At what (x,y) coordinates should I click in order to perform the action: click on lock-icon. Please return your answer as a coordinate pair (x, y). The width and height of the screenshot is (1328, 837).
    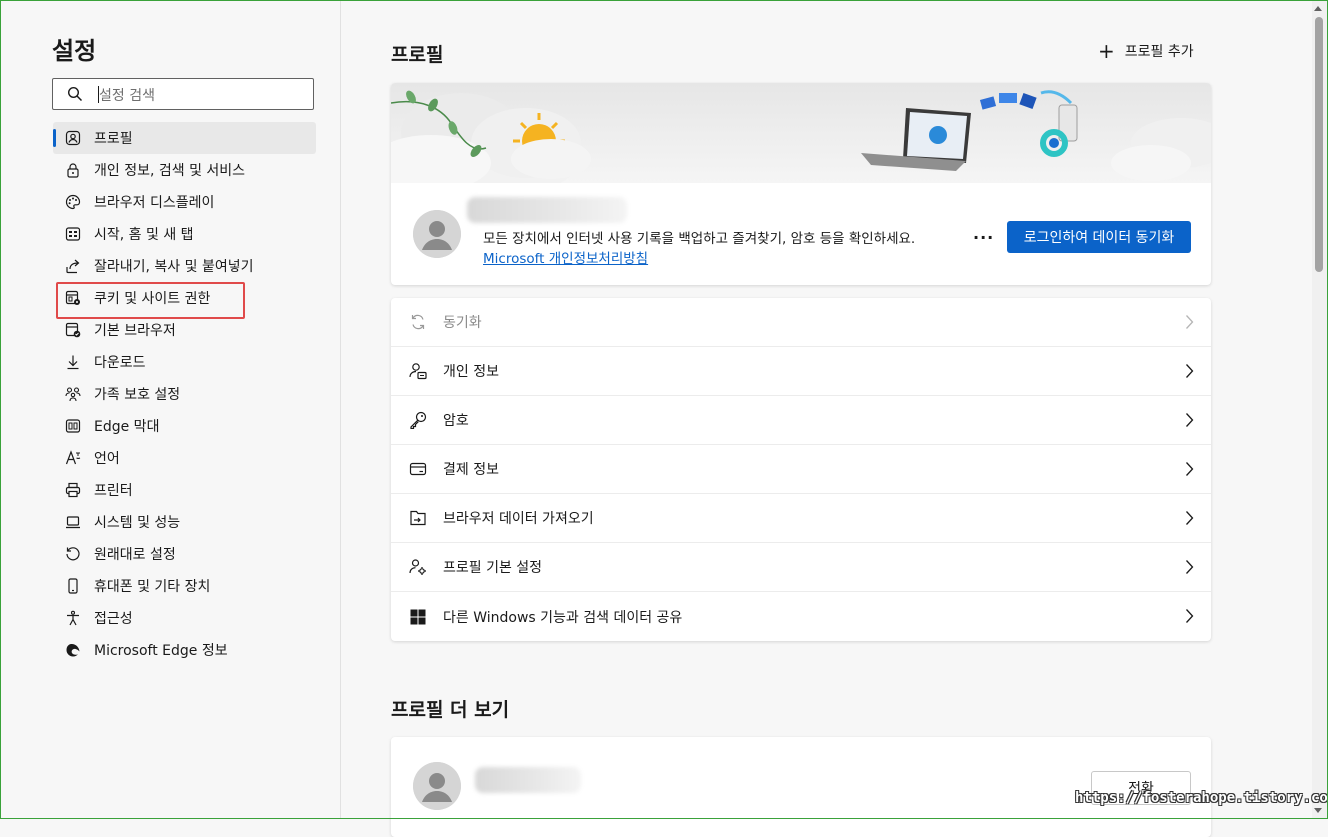
    Looking at the image, I should click on (73, 170).